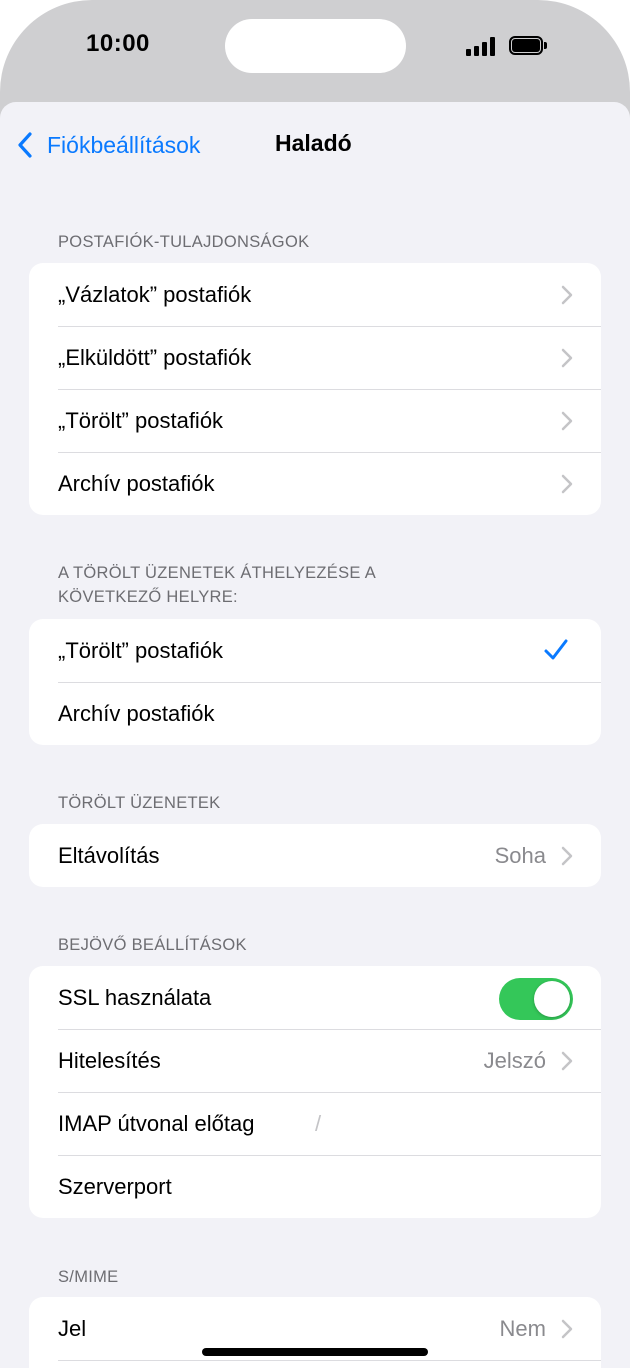  What do you see at coordinates (482, 46) in the screenshot?
I see `cellular-signal-icon` at bounding box center [482, 46].